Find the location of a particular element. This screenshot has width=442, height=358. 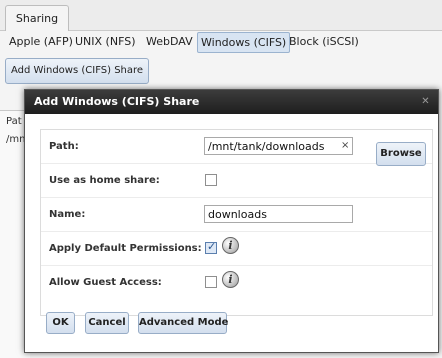

add-cifs-share-button: Add Windows (CIFS) Share is located at coordinates (77, 71).